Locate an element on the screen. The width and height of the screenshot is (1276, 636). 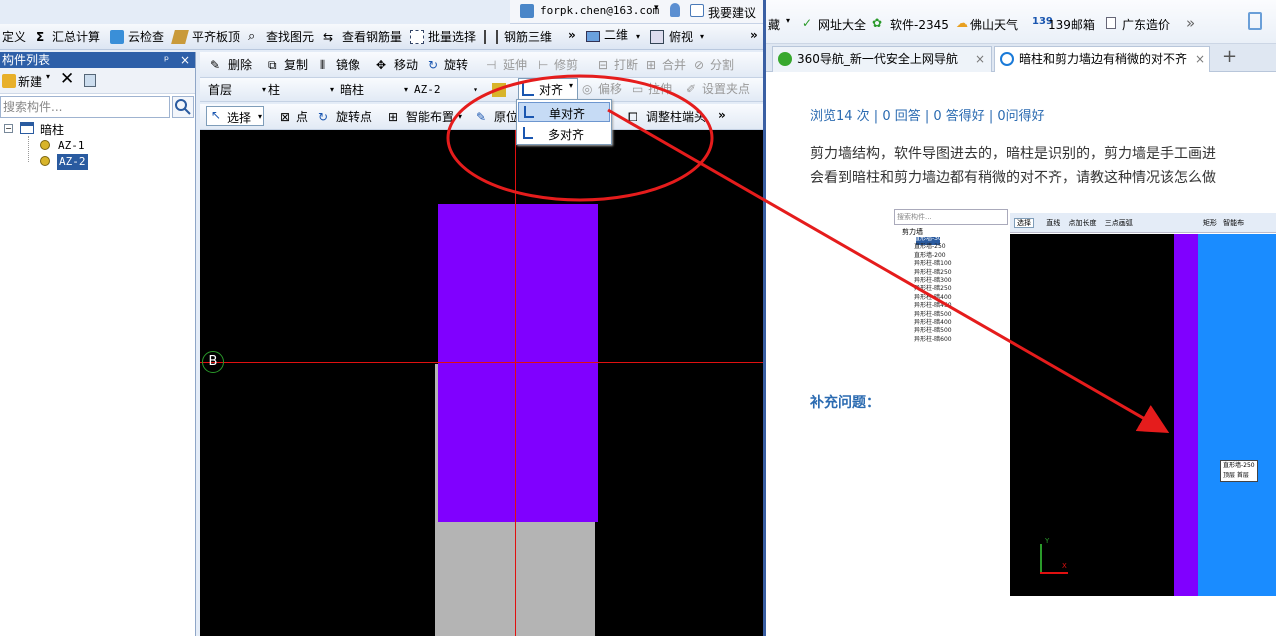
highlight-ellipse is located at coordinates (580, 138).